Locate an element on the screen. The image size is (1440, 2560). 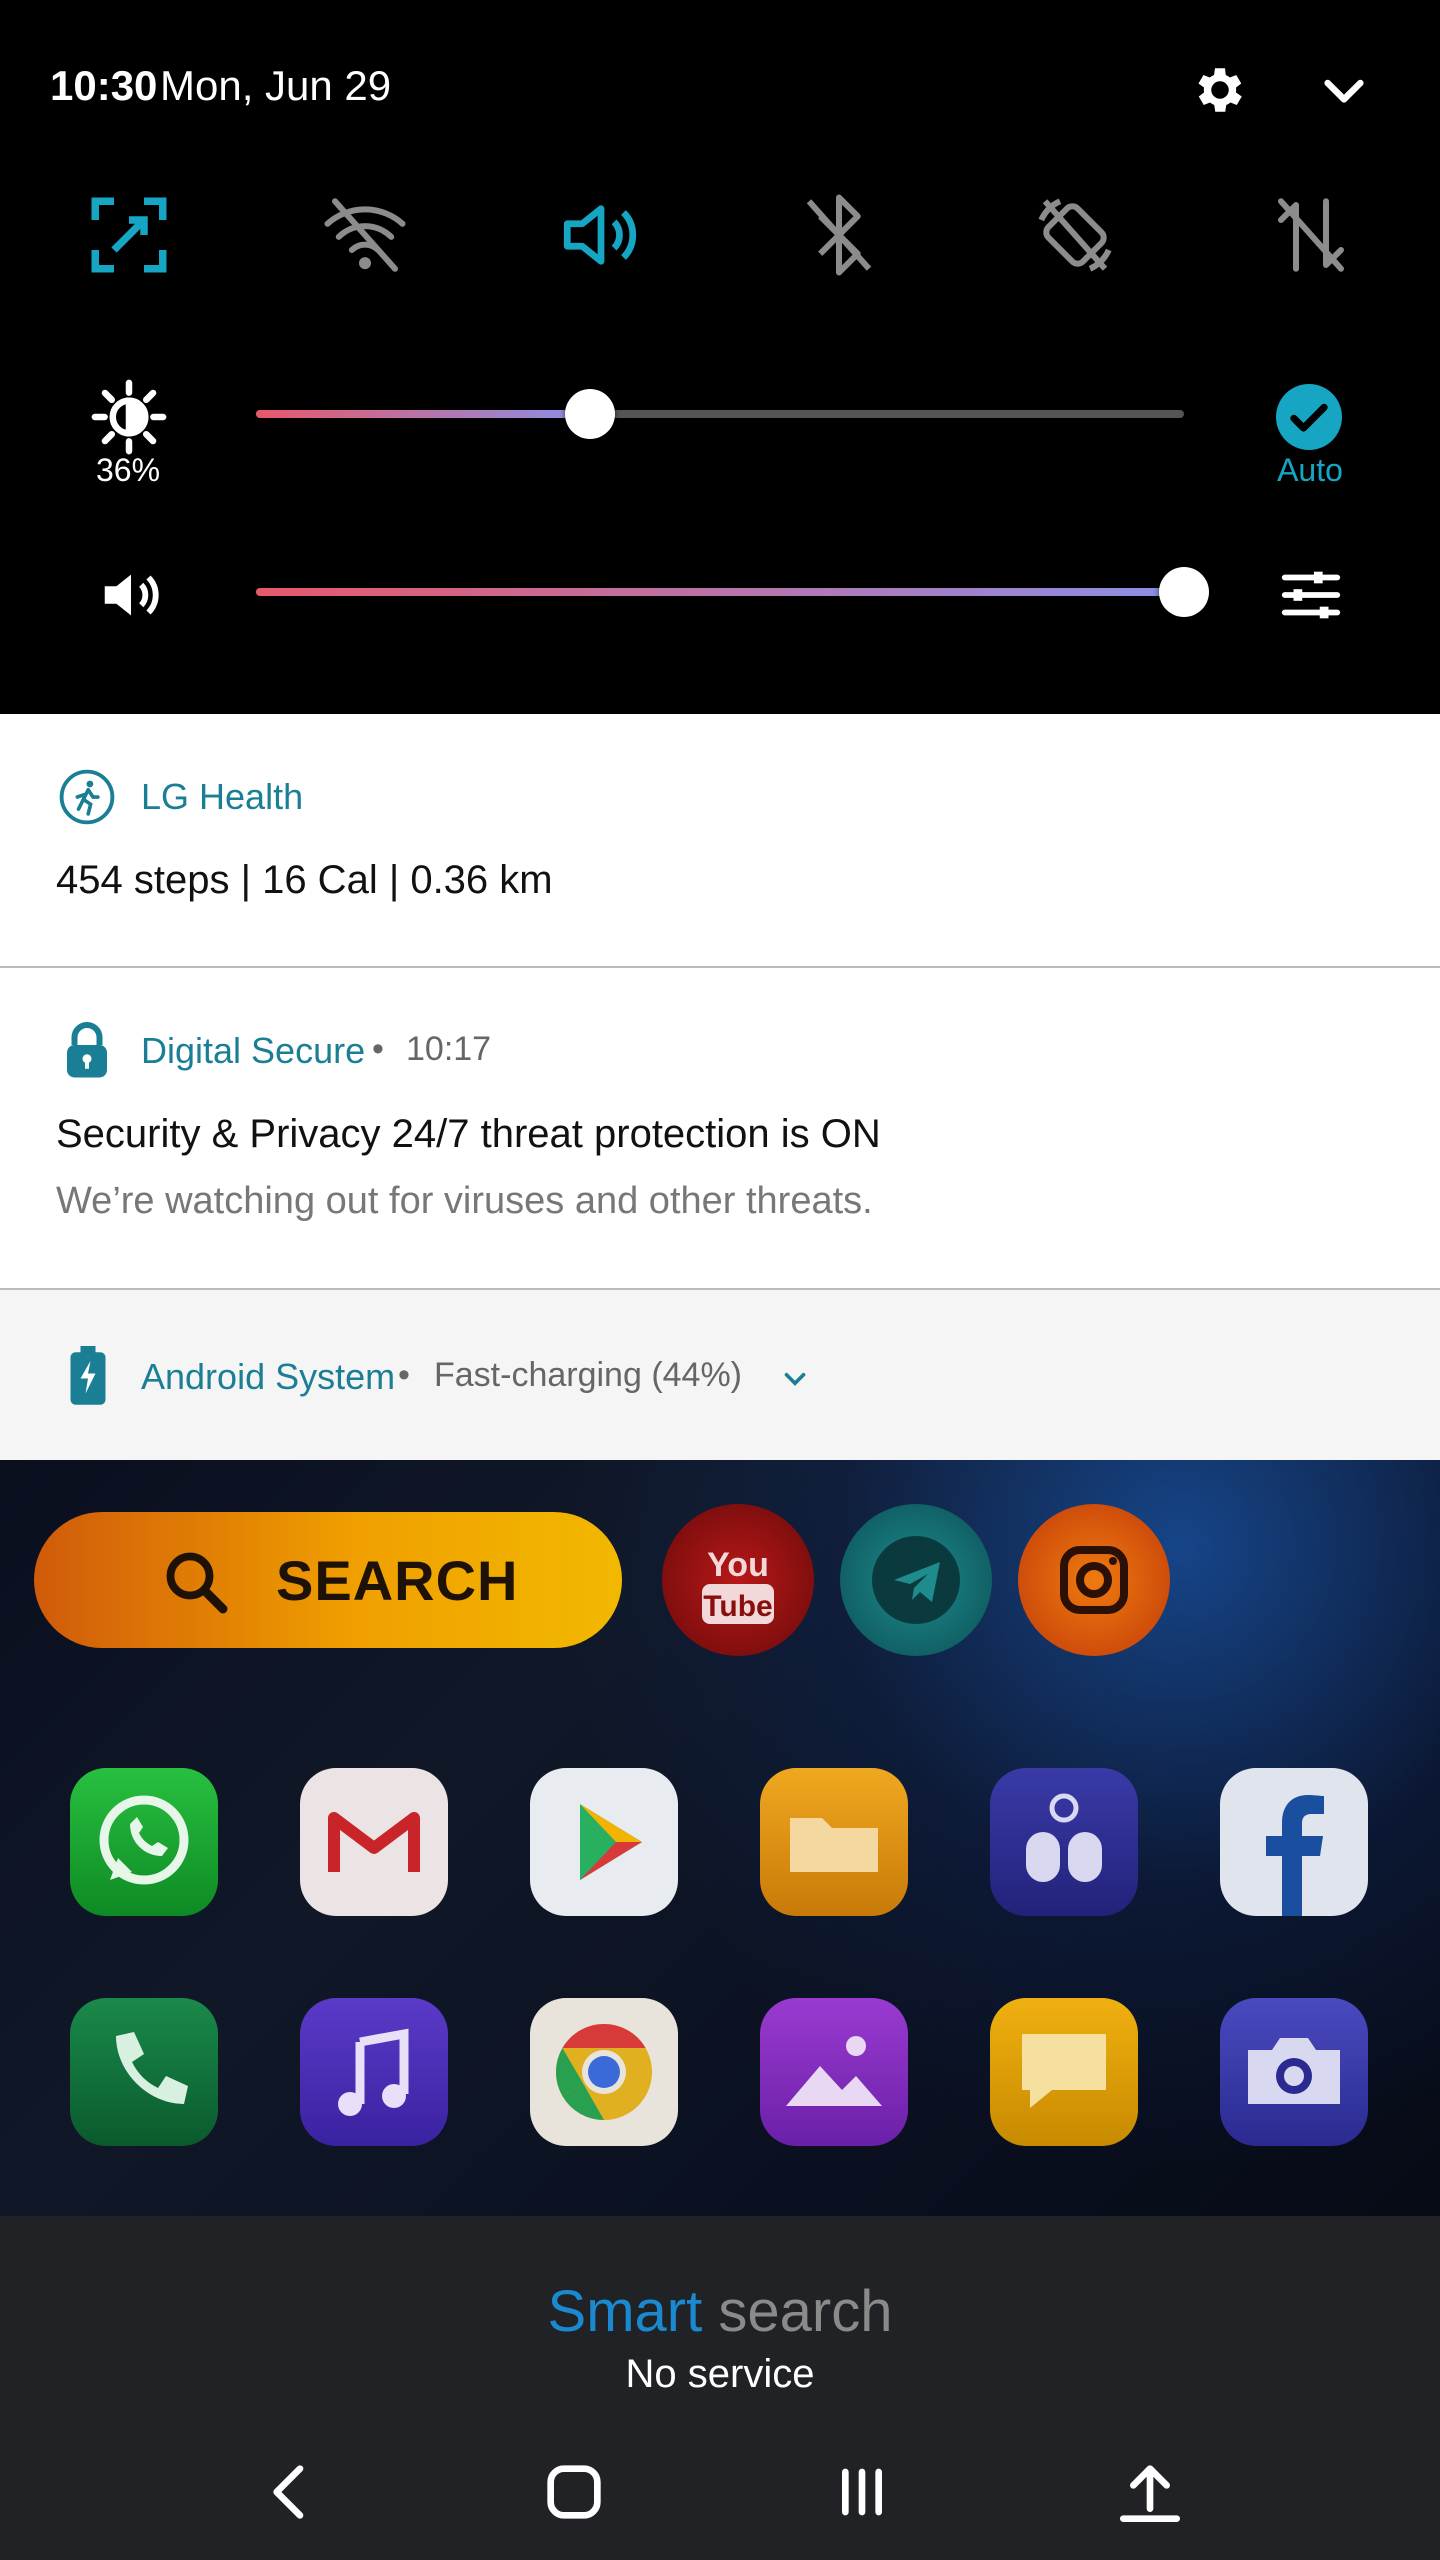
network-status: No service is located at coordinates (720, 2374).